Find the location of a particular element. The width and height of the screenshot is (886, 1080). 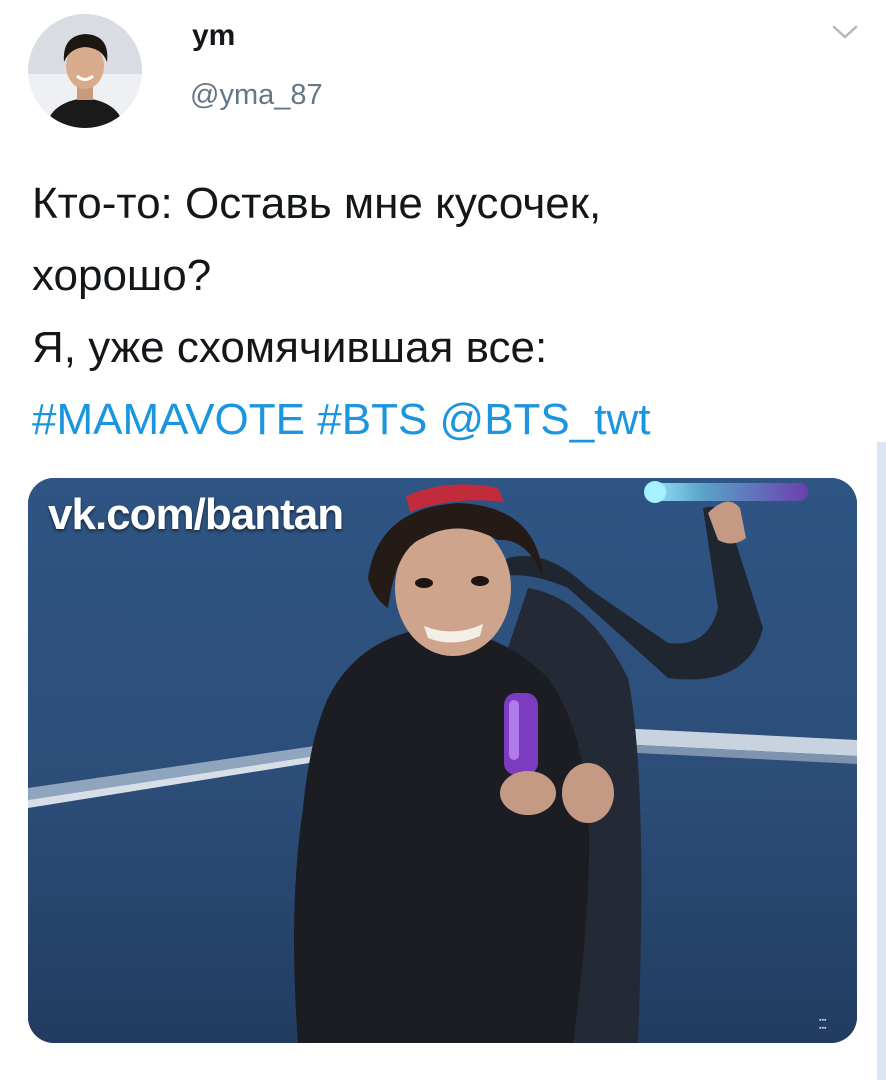

corner-logo: ▪▪▪ ▪▪▪ is located at coordinates (823, 1024).